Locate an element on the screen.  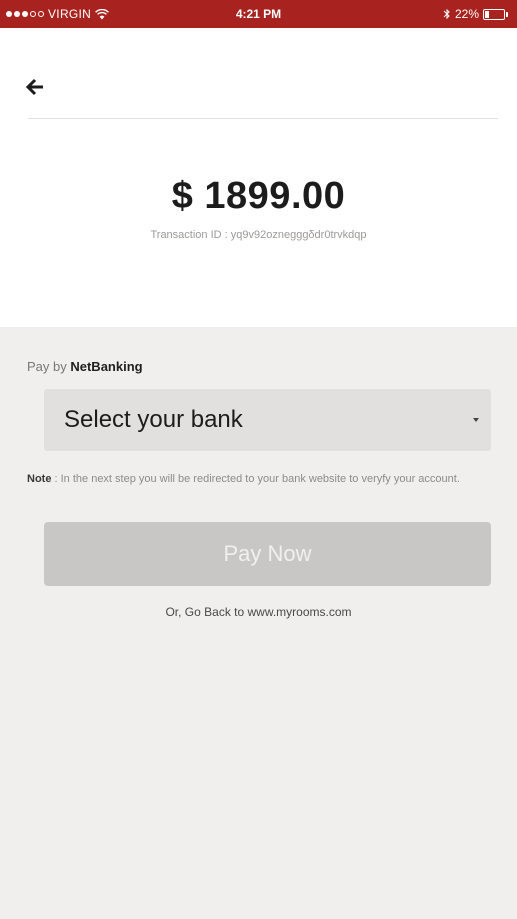
status-time: 4:21 PM is located at coordinates (258, 14).